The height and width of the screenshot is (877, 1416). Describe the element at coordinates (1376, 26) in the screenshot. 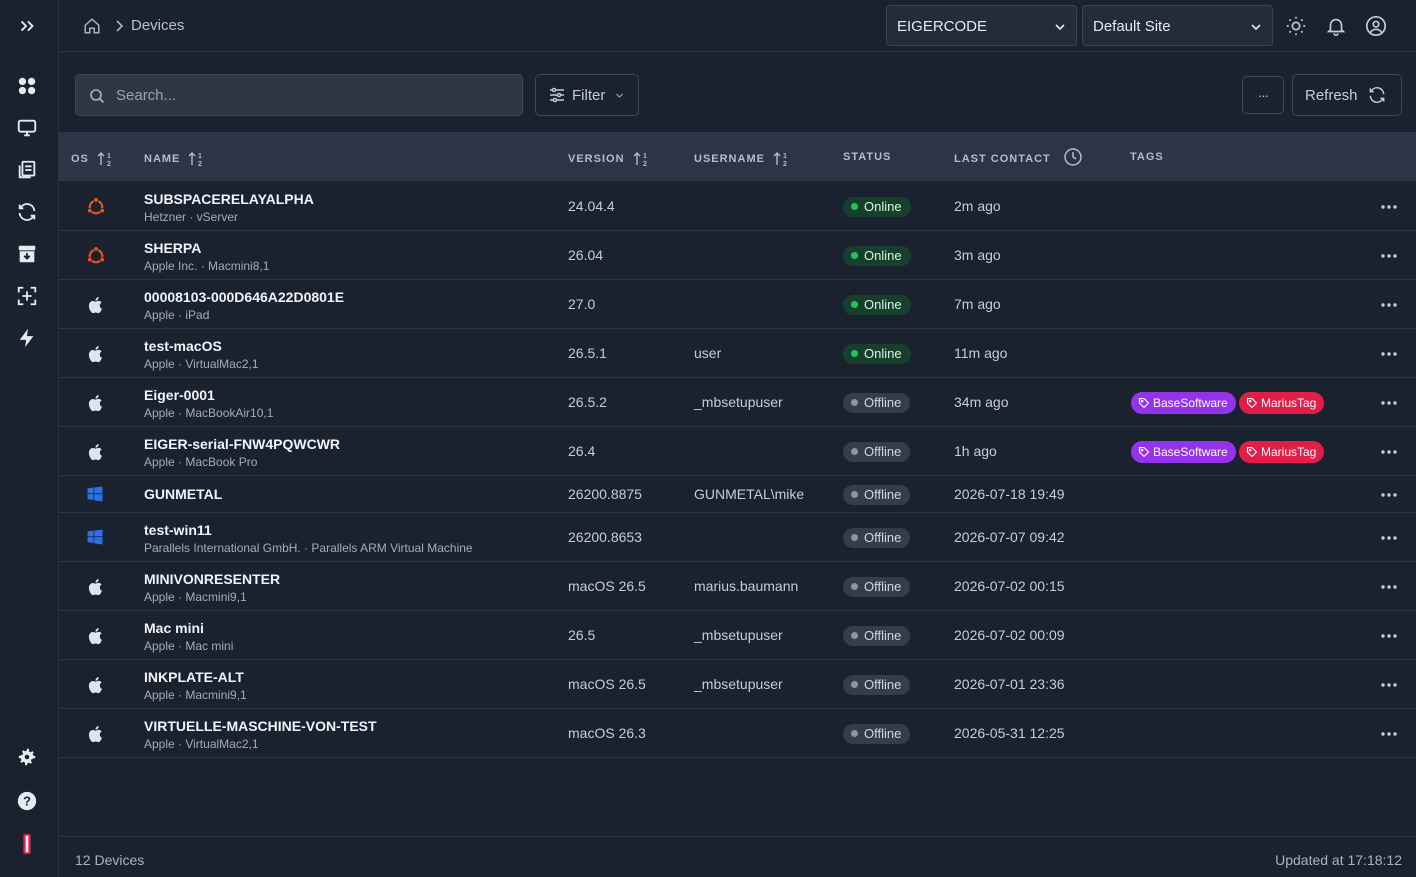

I see `account-icon` at that location.